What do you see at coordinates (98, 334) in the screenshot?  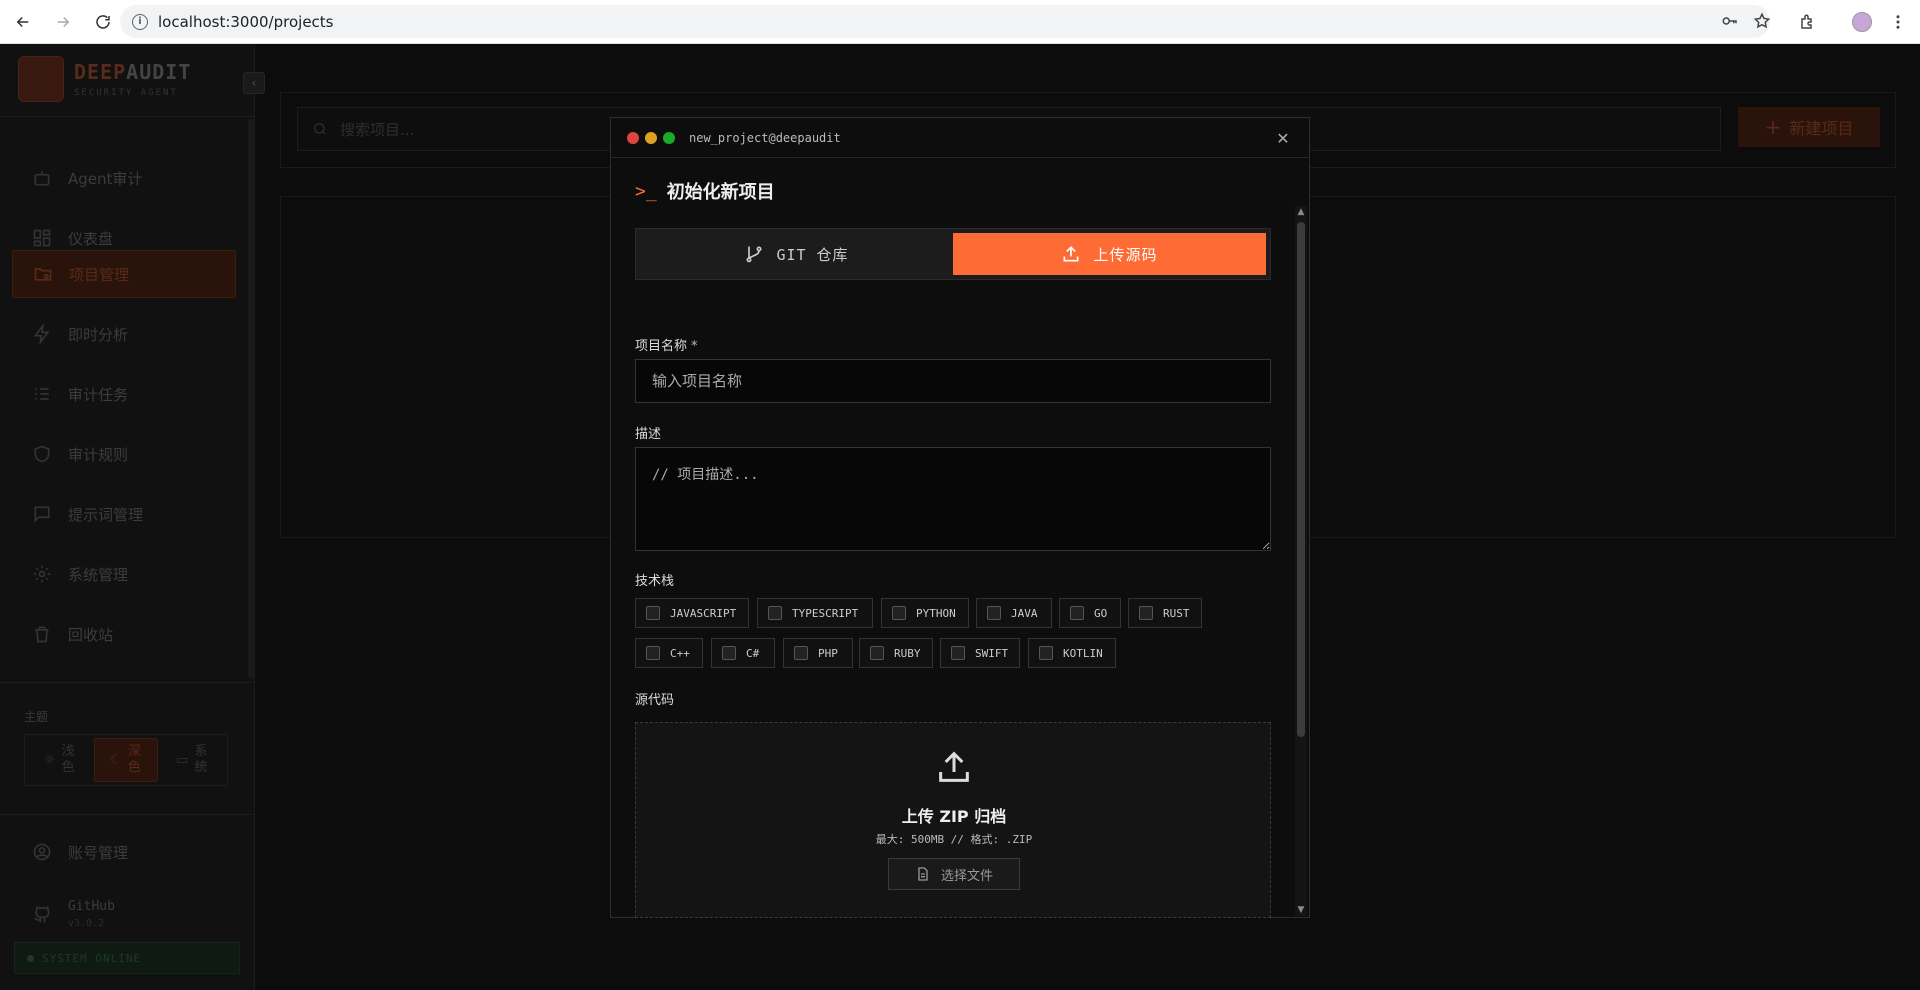 I see `sidebar-item-label: 即时分析` at bounding box center [98, 334].